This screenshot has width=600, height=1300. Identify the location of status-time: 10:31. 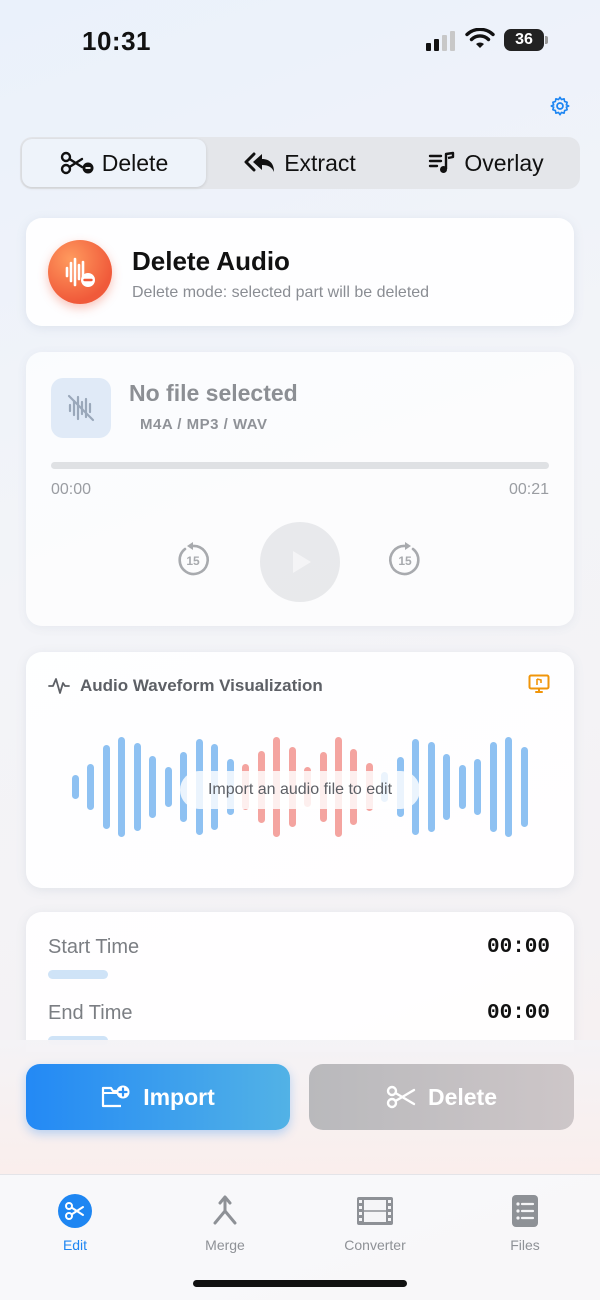
(116, 41).